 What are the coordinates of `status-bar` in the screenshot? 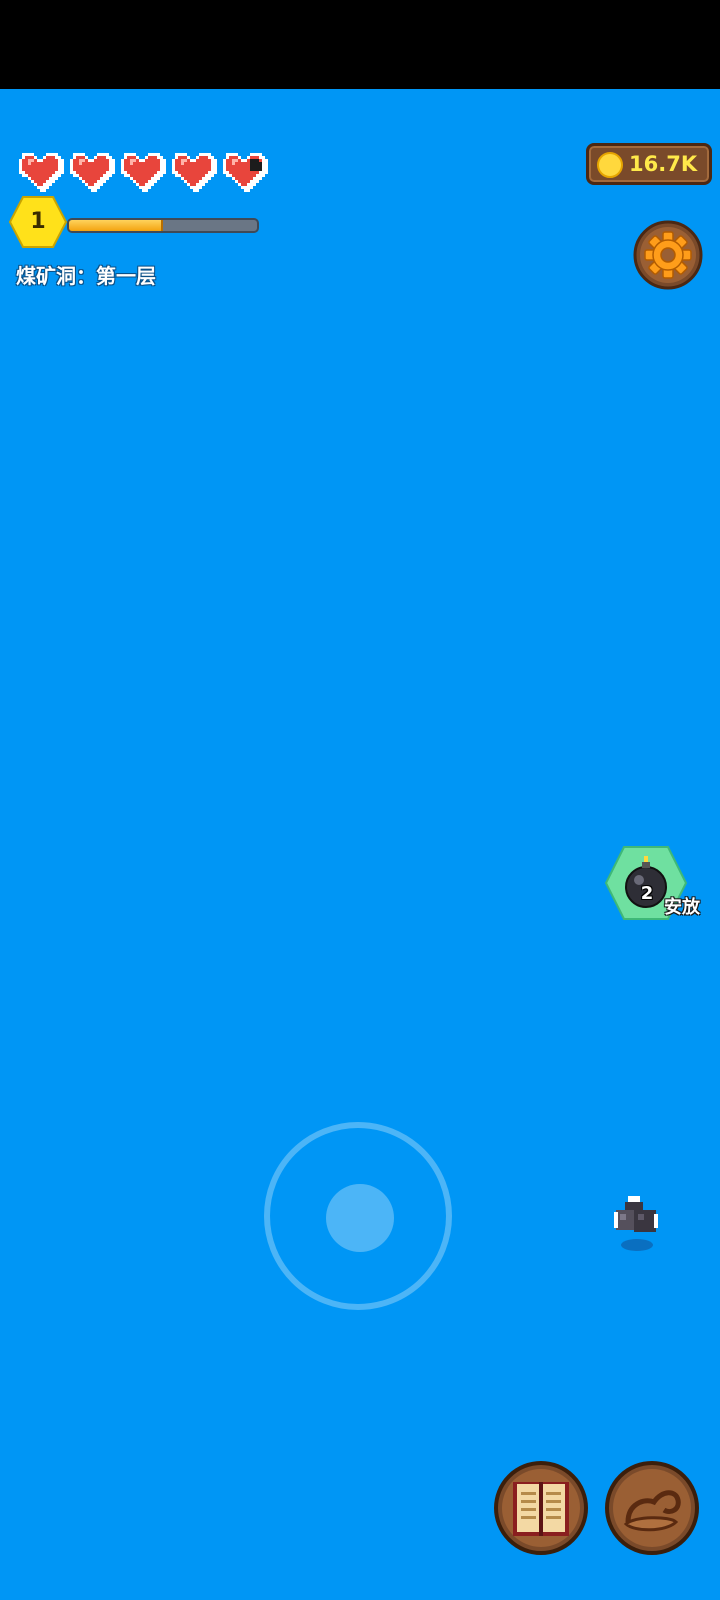 It's located at (360, 44).